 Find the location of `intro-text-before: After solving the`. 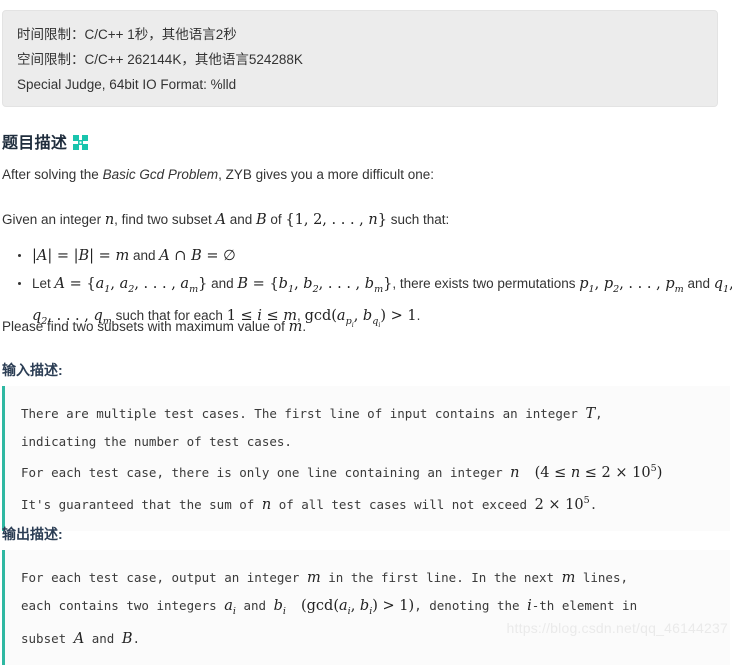

intro-text-before: After solving the is located at coordinates (52, 174).